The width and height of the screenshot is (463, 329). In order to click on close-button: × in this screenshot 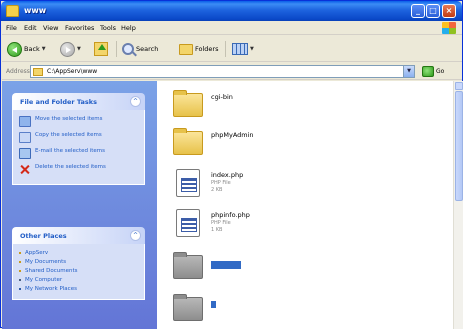, I will do `click(449, 11)`.